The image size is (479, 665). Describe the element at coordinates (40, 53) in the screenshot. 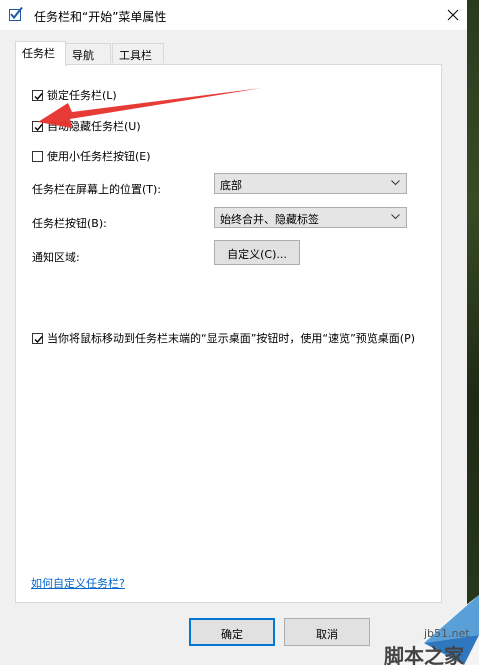

I see `tab-taskbar: 任务栏` at that location.